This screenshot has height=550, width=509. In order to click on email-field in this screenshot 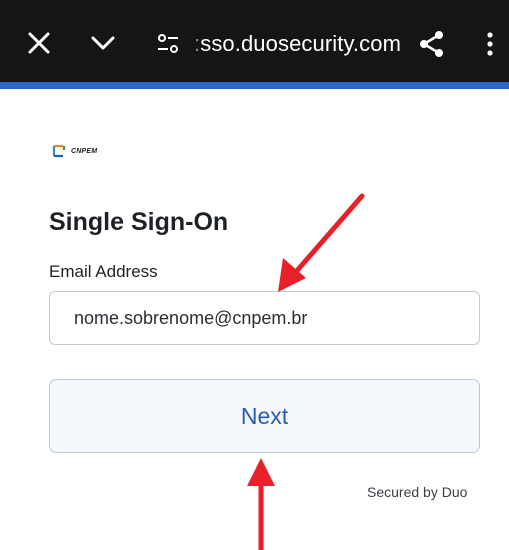, I will do `click(264, 318)`.